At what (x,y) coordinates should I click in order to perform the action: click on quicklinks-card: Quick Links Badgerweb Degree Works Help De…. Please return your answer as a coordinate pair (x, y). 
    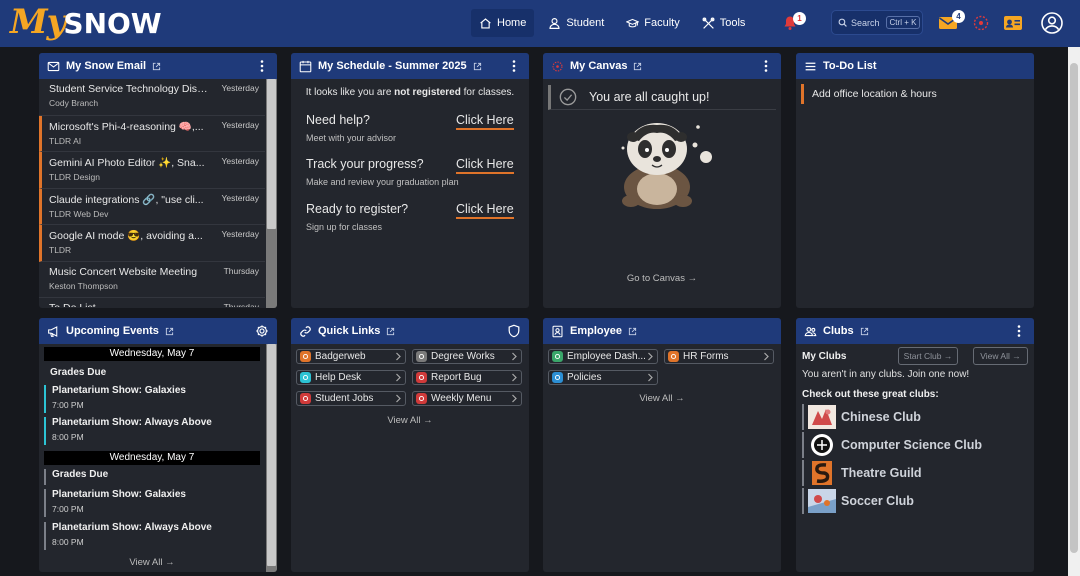
    Looking at the image, I should click on (410, 445).